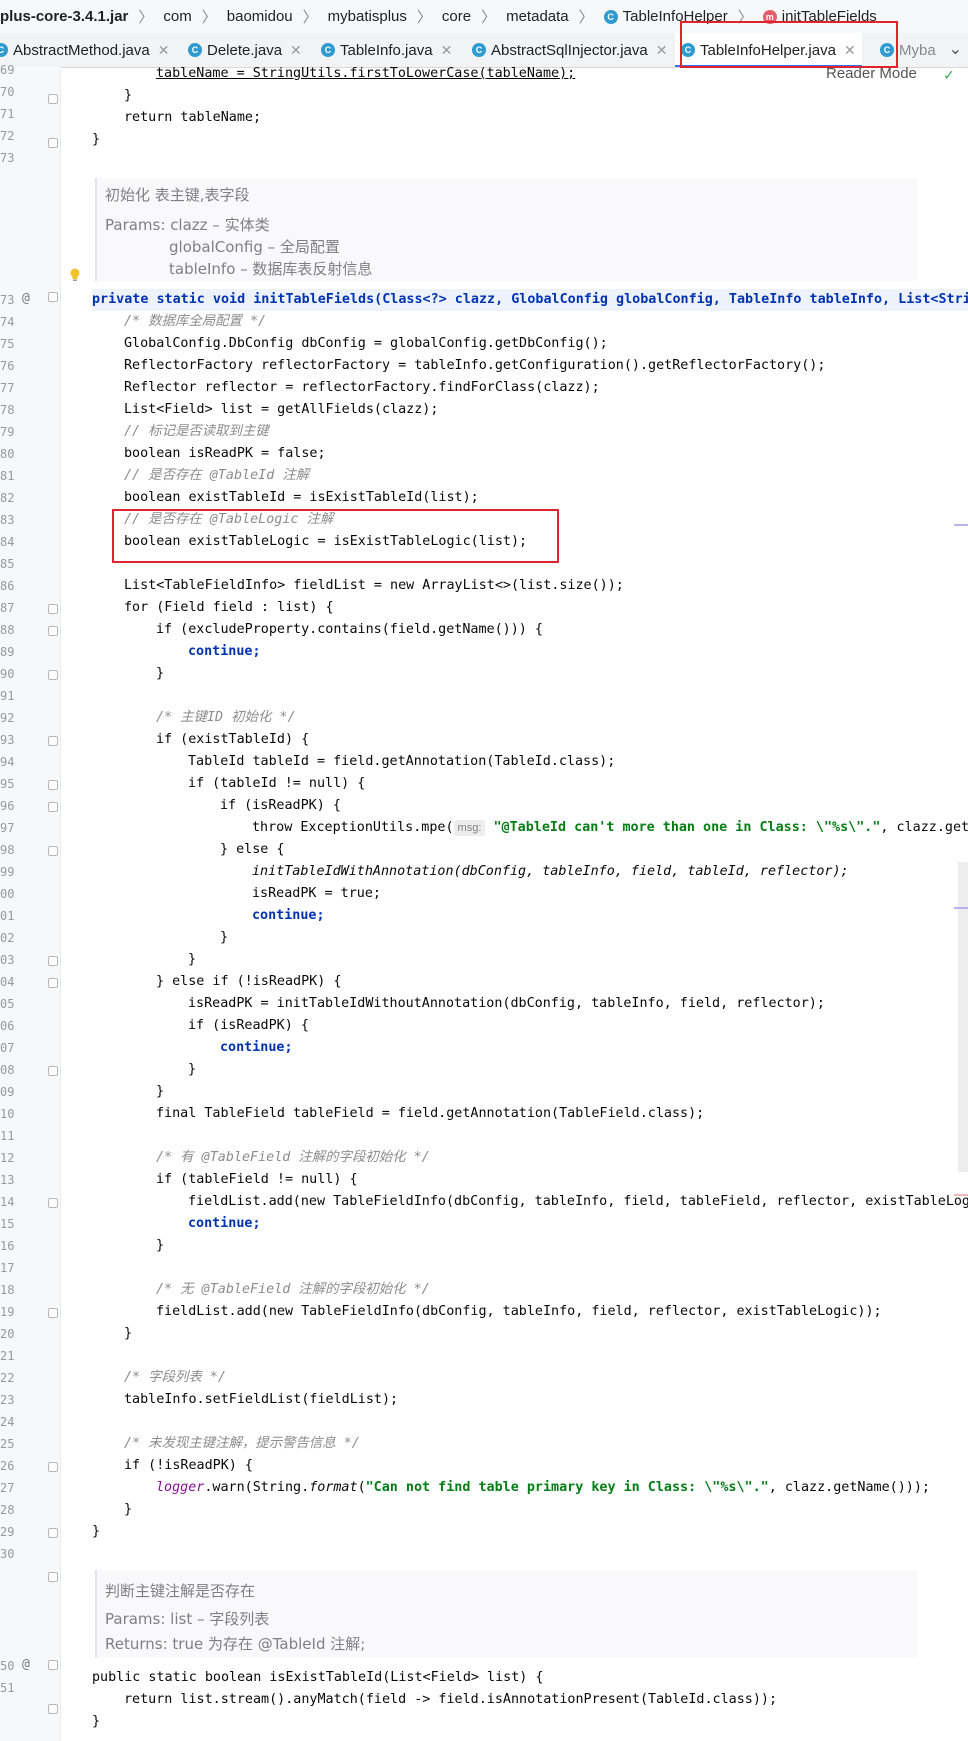 This screenshot has height=1741, width=968. Describe the element at coordinates (456, 16) in the screenshot. I see `breadcrumb-core: core` at that location.